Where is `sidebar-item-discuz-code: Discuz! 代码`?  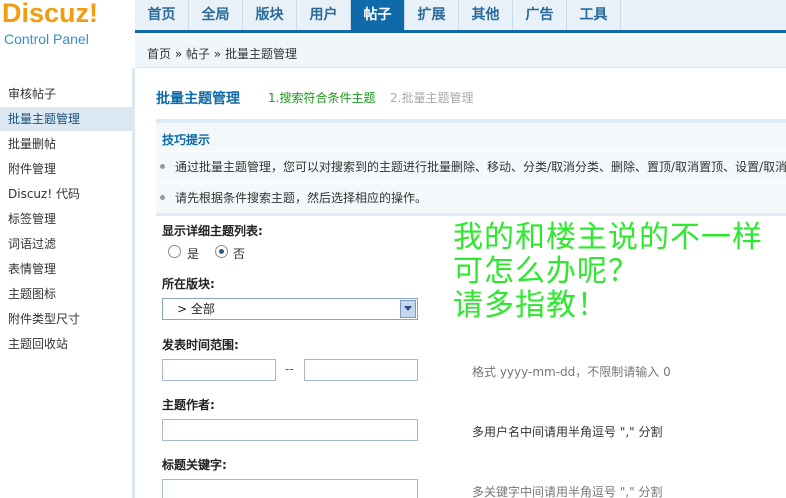 sidebar-item-discuz-code: Discuz! 代码 is located at coordinates (66, 194).